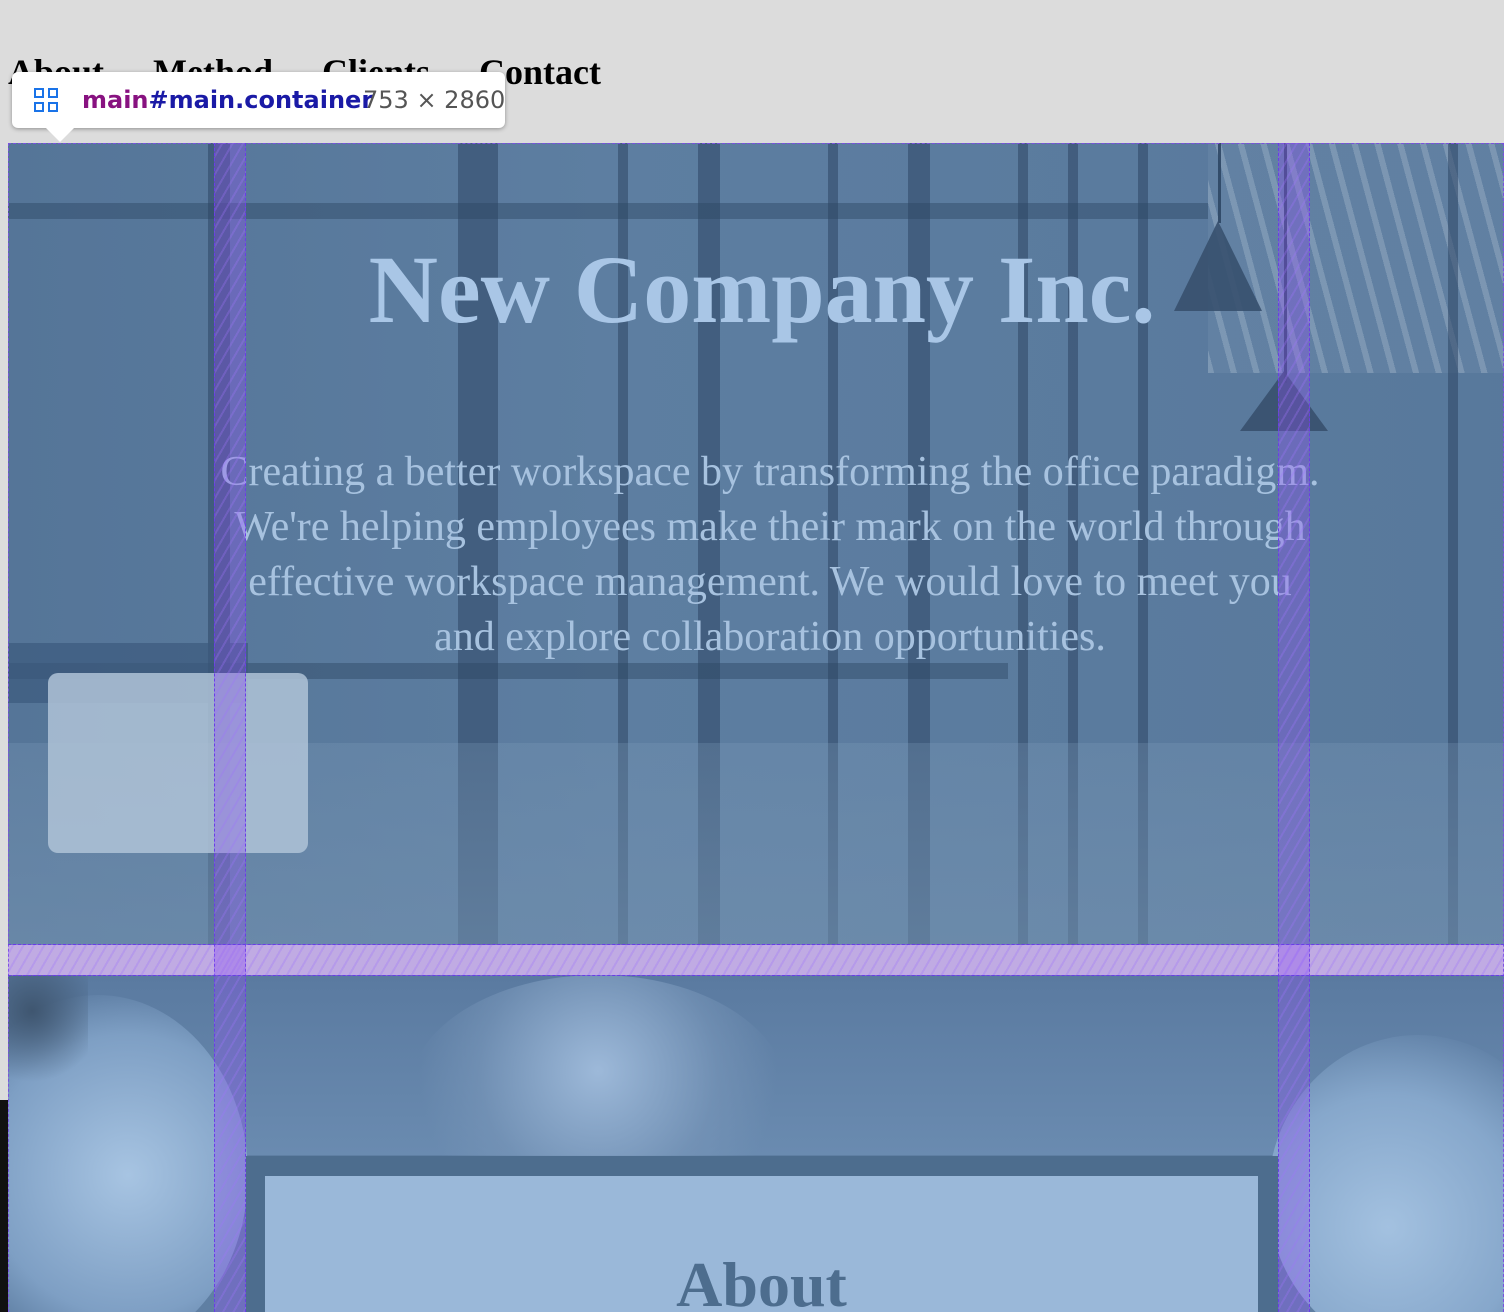 The image size is (1504, 1312). Describe the element at coordinates (762, 289) in the screenshot. I see `hero-title: New Company Inc.` at that location.